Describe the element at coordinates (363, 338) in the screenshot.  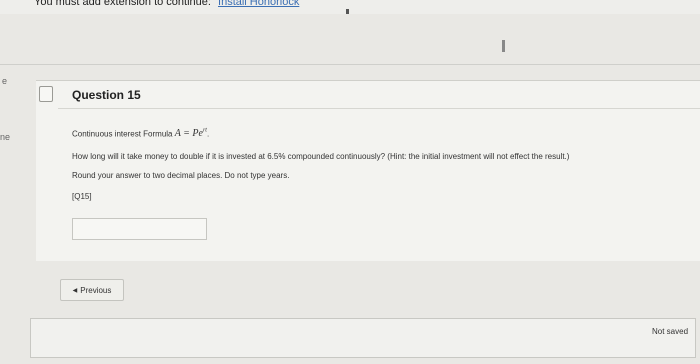
I see `footer-bar` at that location.